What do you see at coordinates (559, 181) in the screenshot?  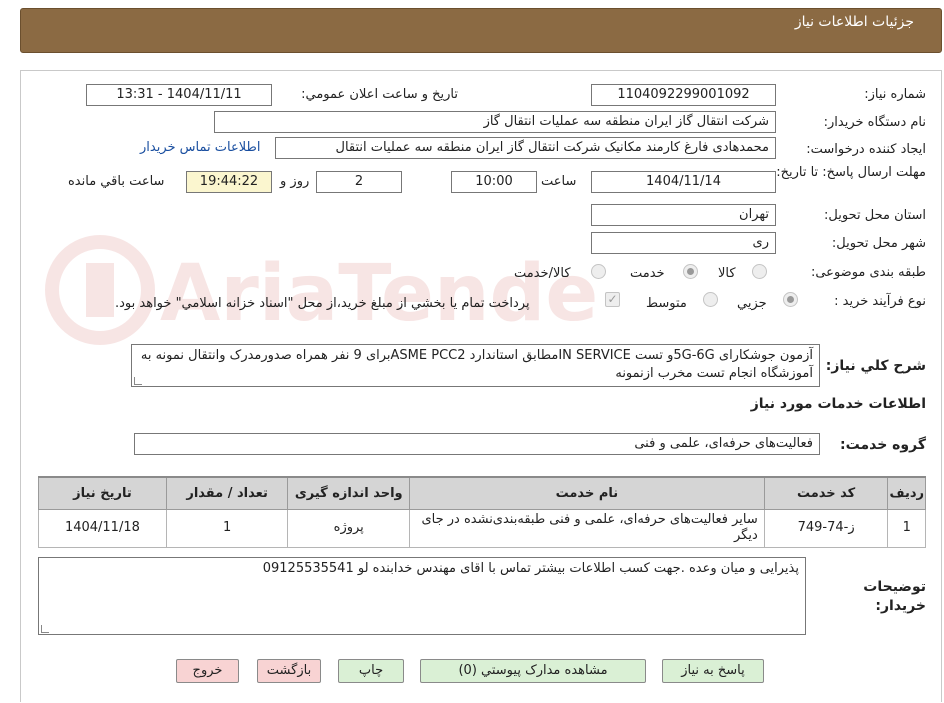 I see `deadline-time-label: ساعت` at bounding box center [559, 181].